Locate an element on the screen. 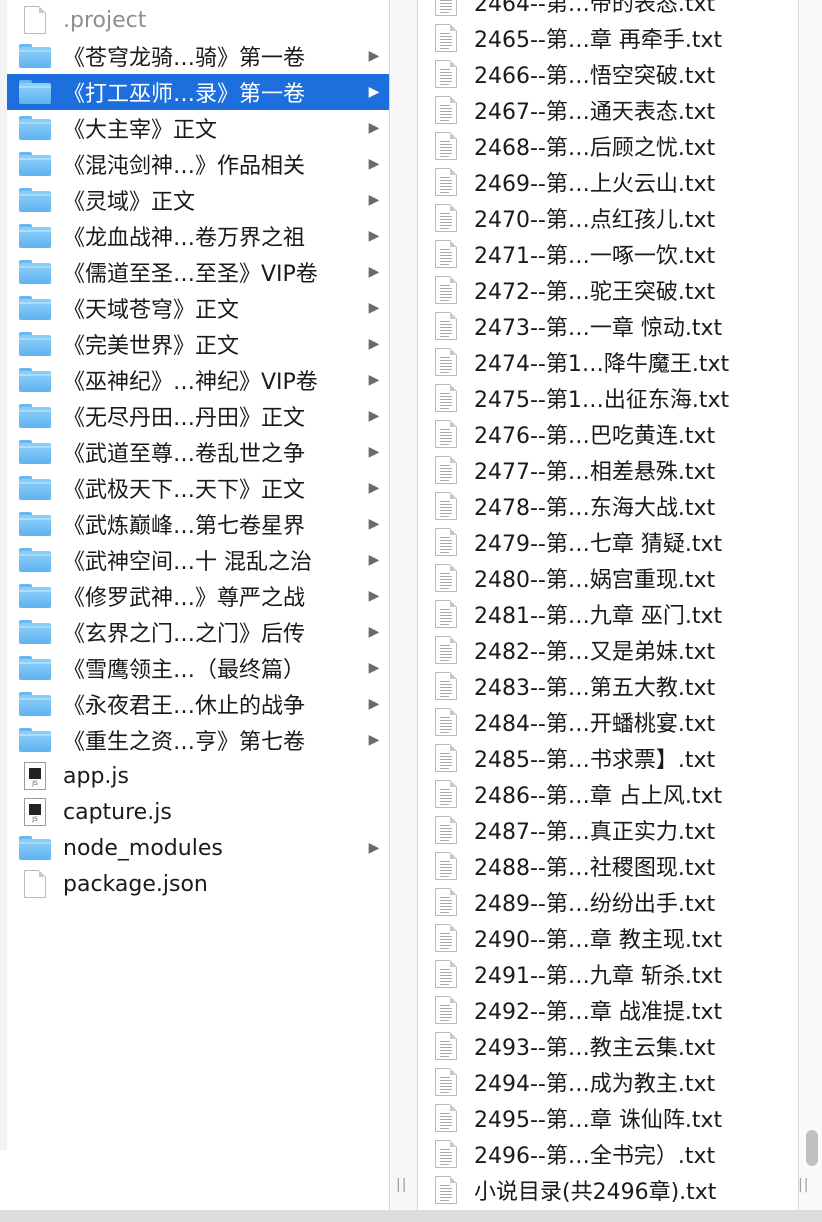 The width and height of the screenshot is (822, 1222). file-name: 2494--第…成为教主.txt is located at coordinates (595, 1084).